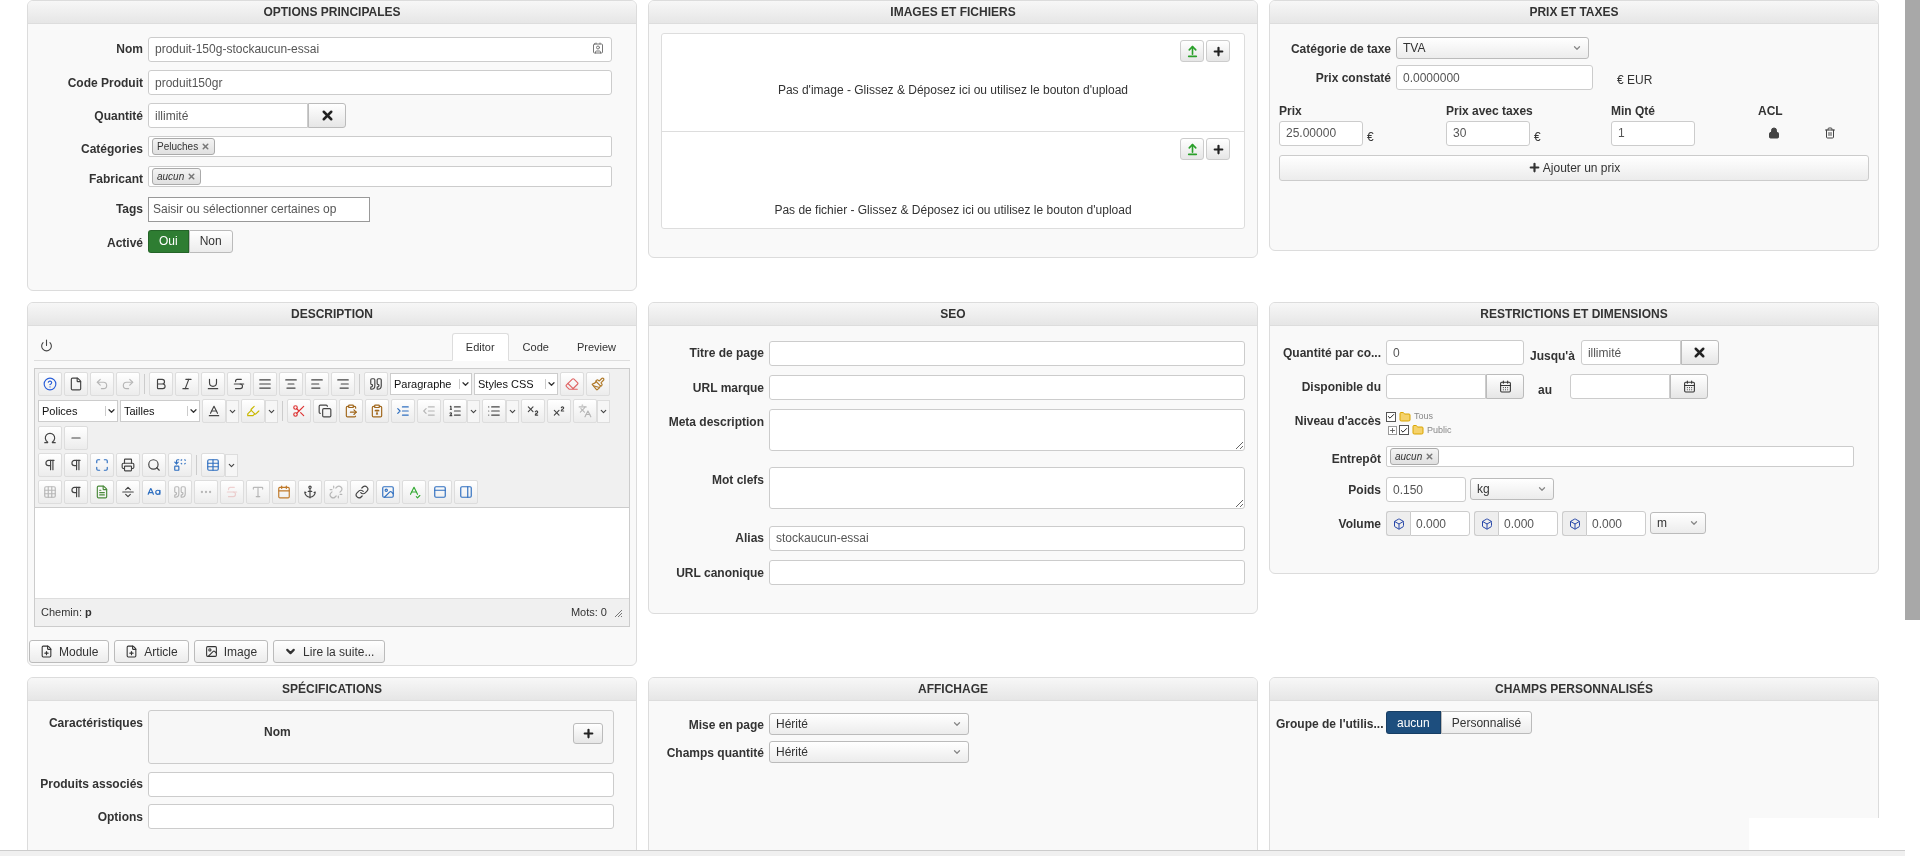  I want to click on tree-label: Public, so click(1439, 430).